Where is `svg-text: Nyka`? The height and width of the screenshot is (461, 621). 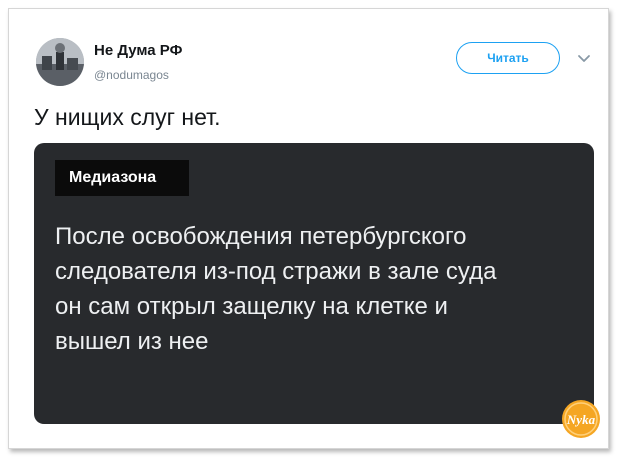
svg-text: Nyka is located at coordinates (581, 419).